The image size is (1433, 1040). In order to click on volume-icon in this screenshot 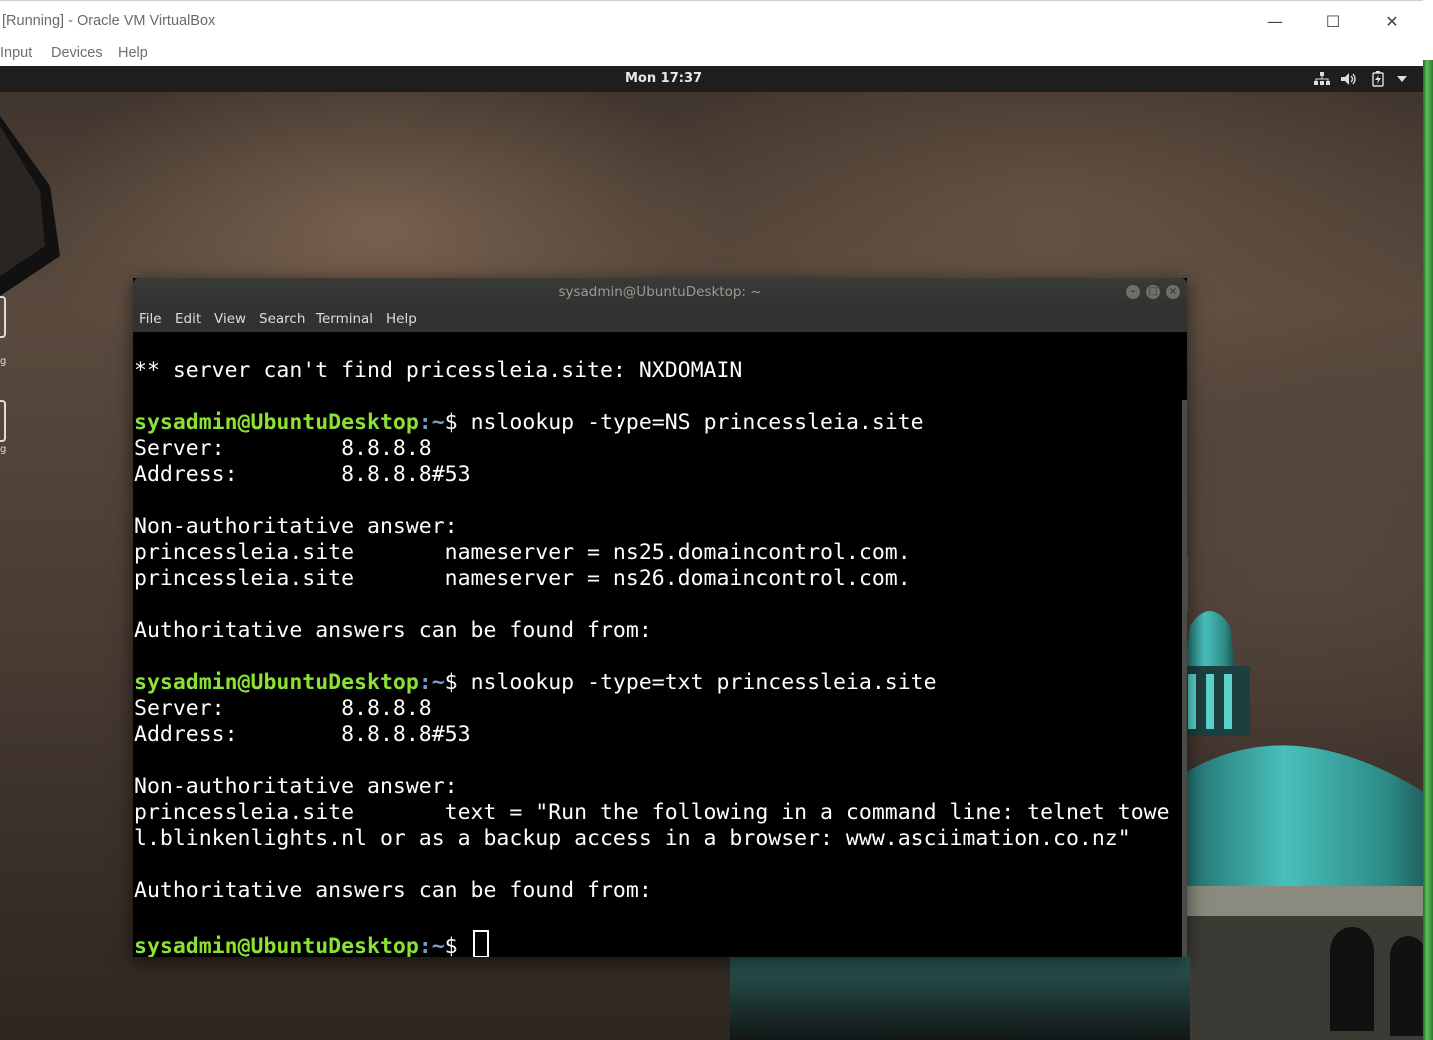, I will do `click(1349, 79)`.